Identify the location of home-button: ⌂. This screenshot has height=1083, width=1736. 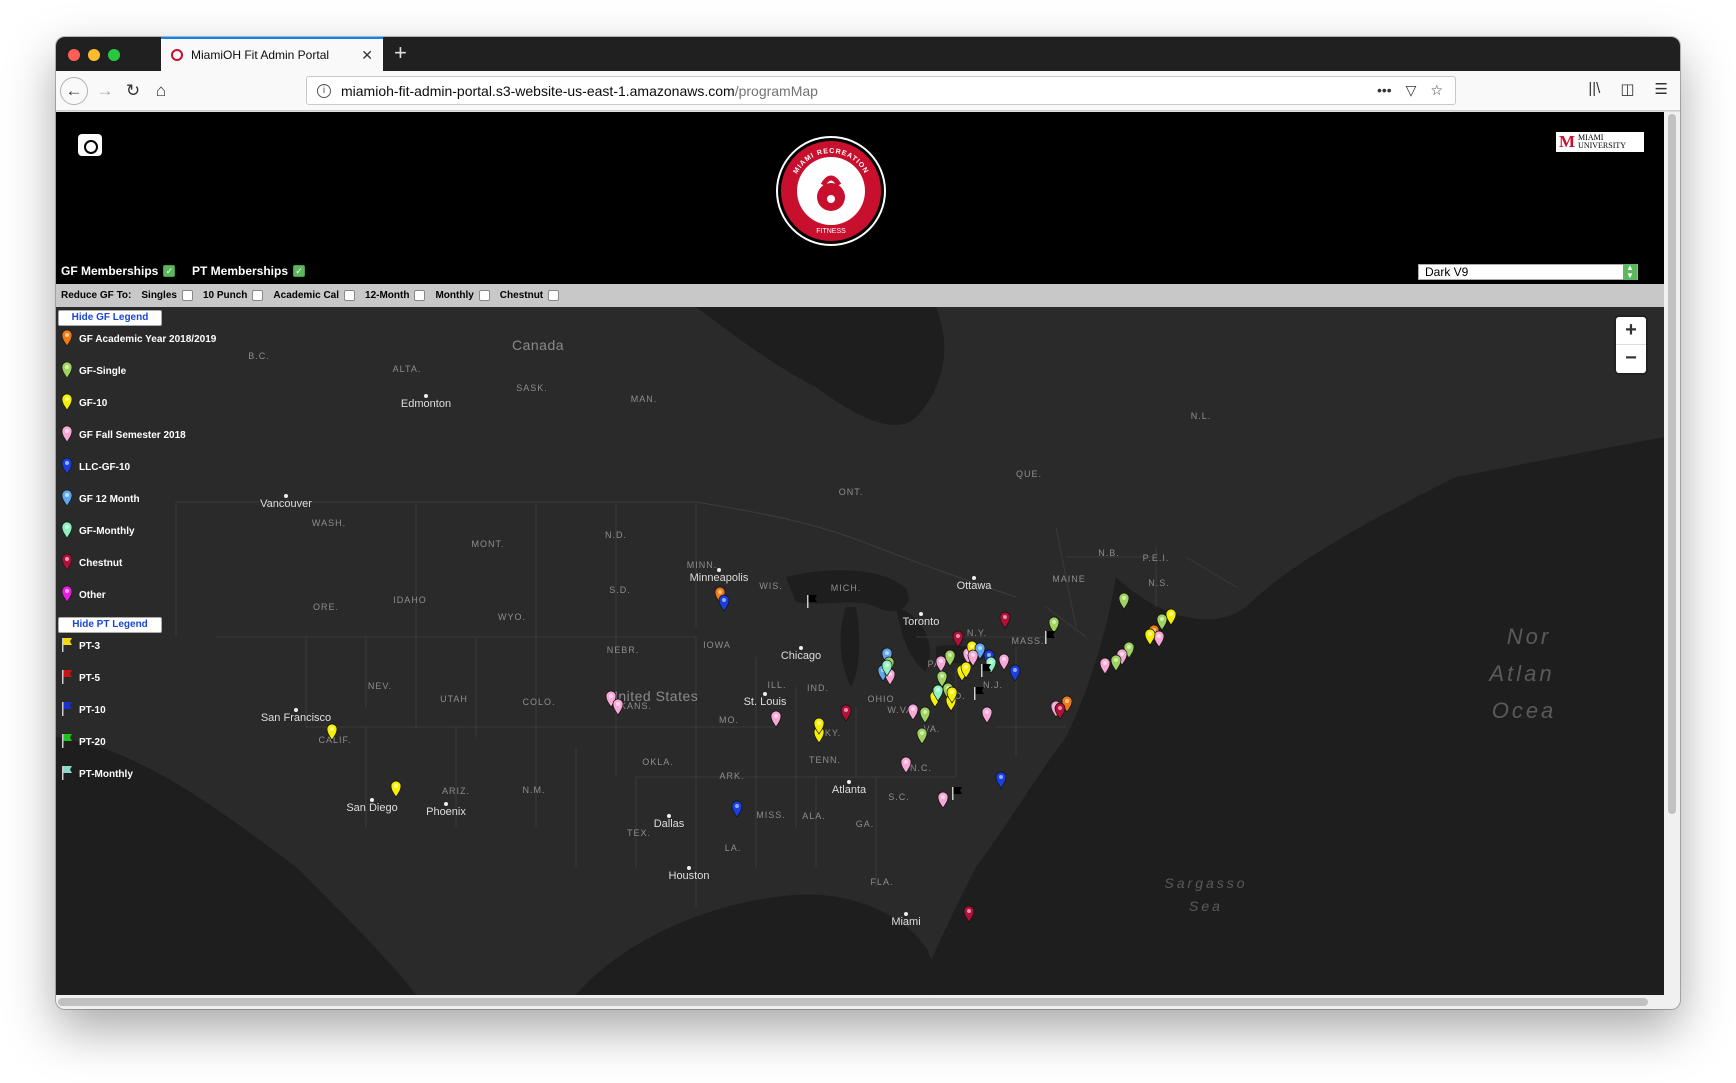
(161, 91).